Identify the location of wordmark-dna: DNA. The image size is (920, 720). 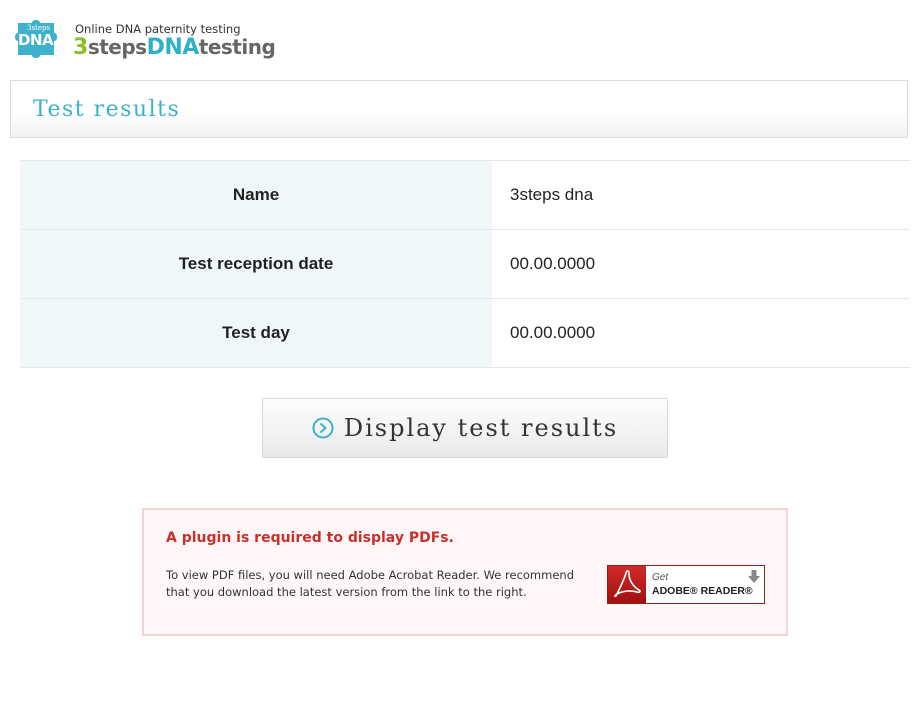
(173, 47).